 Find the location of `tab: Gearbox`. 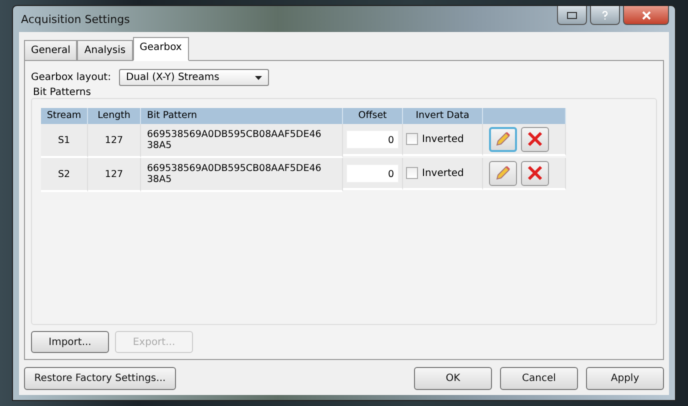

tab: Gearbox is located at coordinates (160, 49).